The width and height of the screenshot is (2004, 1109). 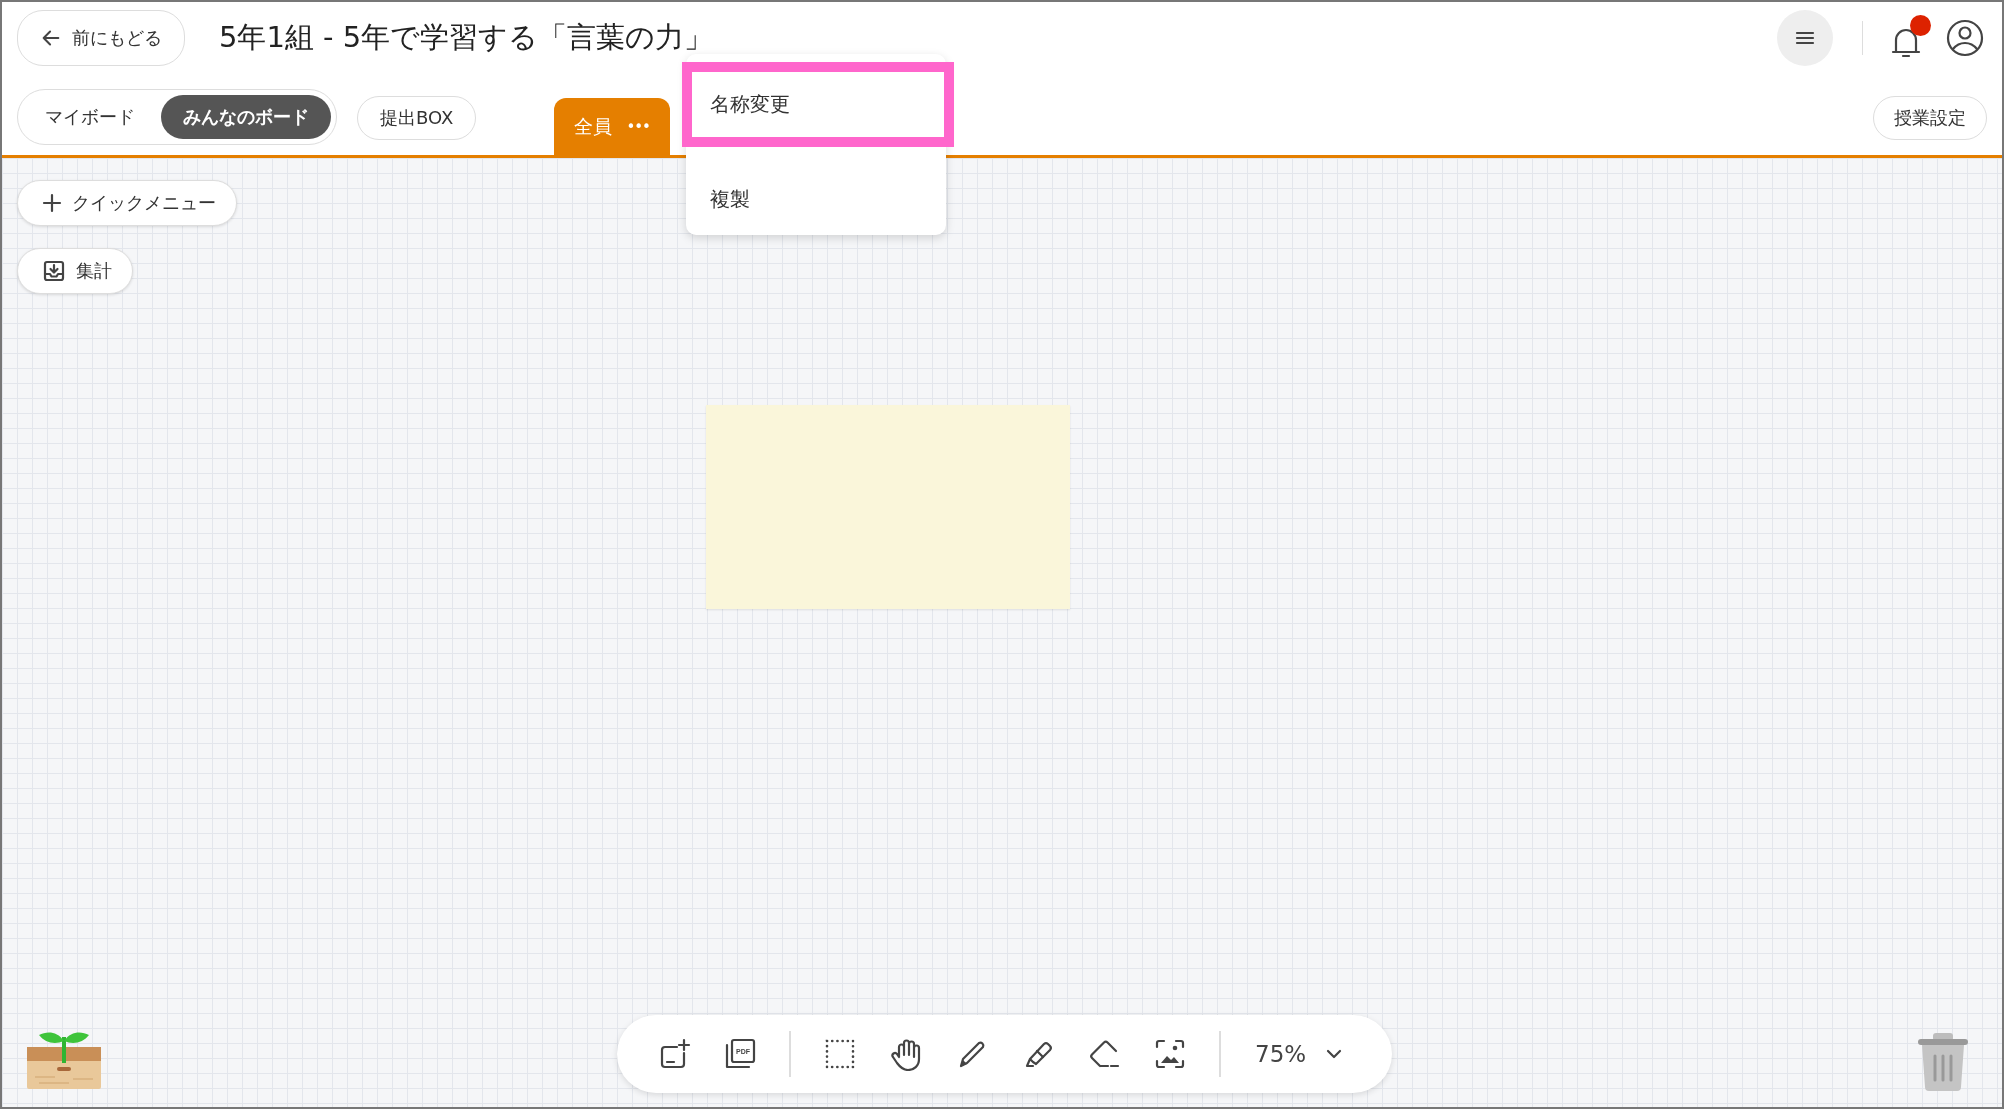 I want to click on back-button: 前にもどる, so click(x=101, y=38).